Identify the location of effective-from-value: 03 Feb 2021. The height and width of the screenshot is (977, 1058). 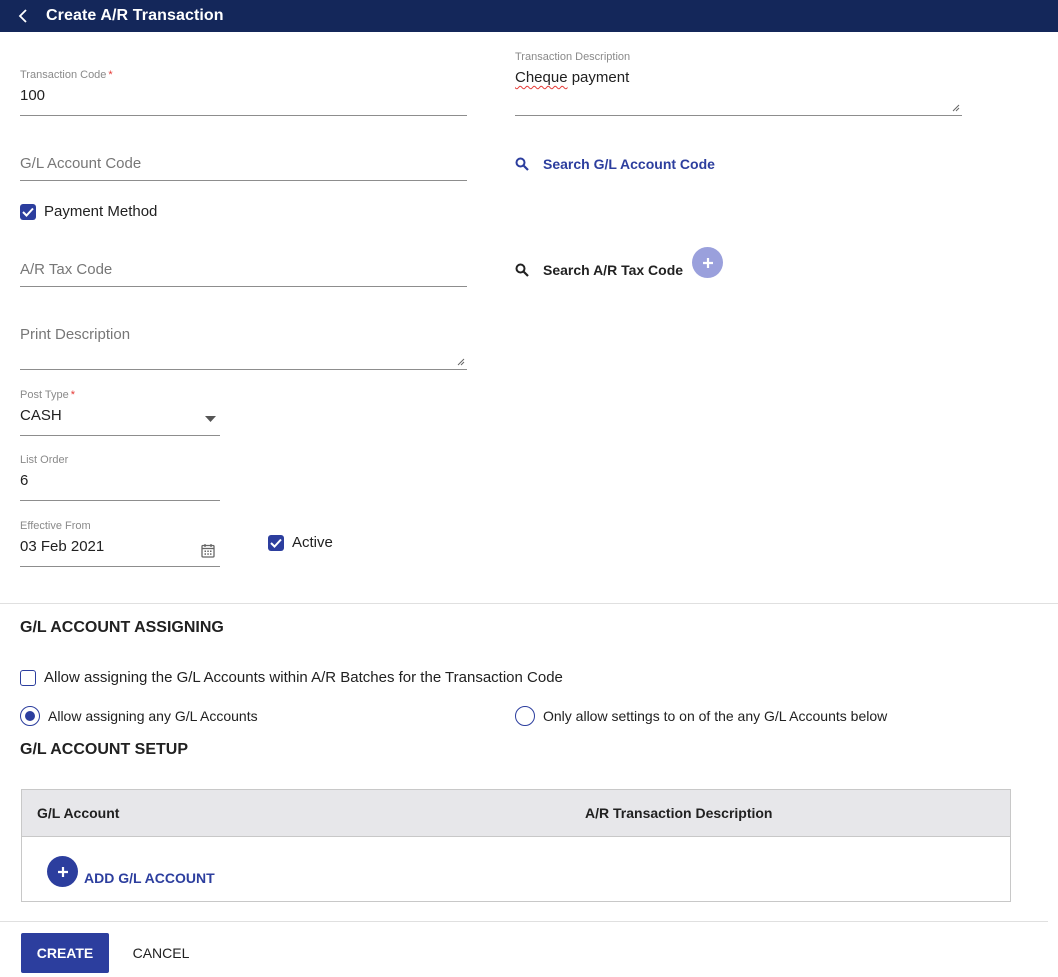
(62, 546).